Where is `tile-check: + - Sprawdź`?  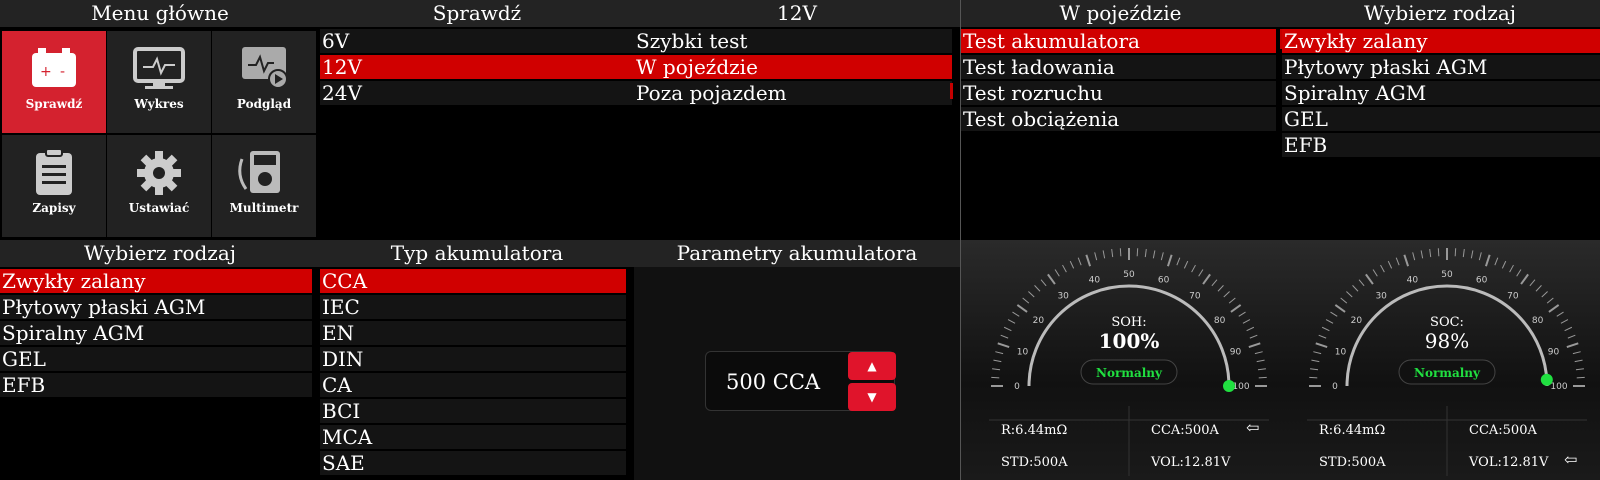
tile-check: + - Sprawdź is located at coordinates (54, 82).